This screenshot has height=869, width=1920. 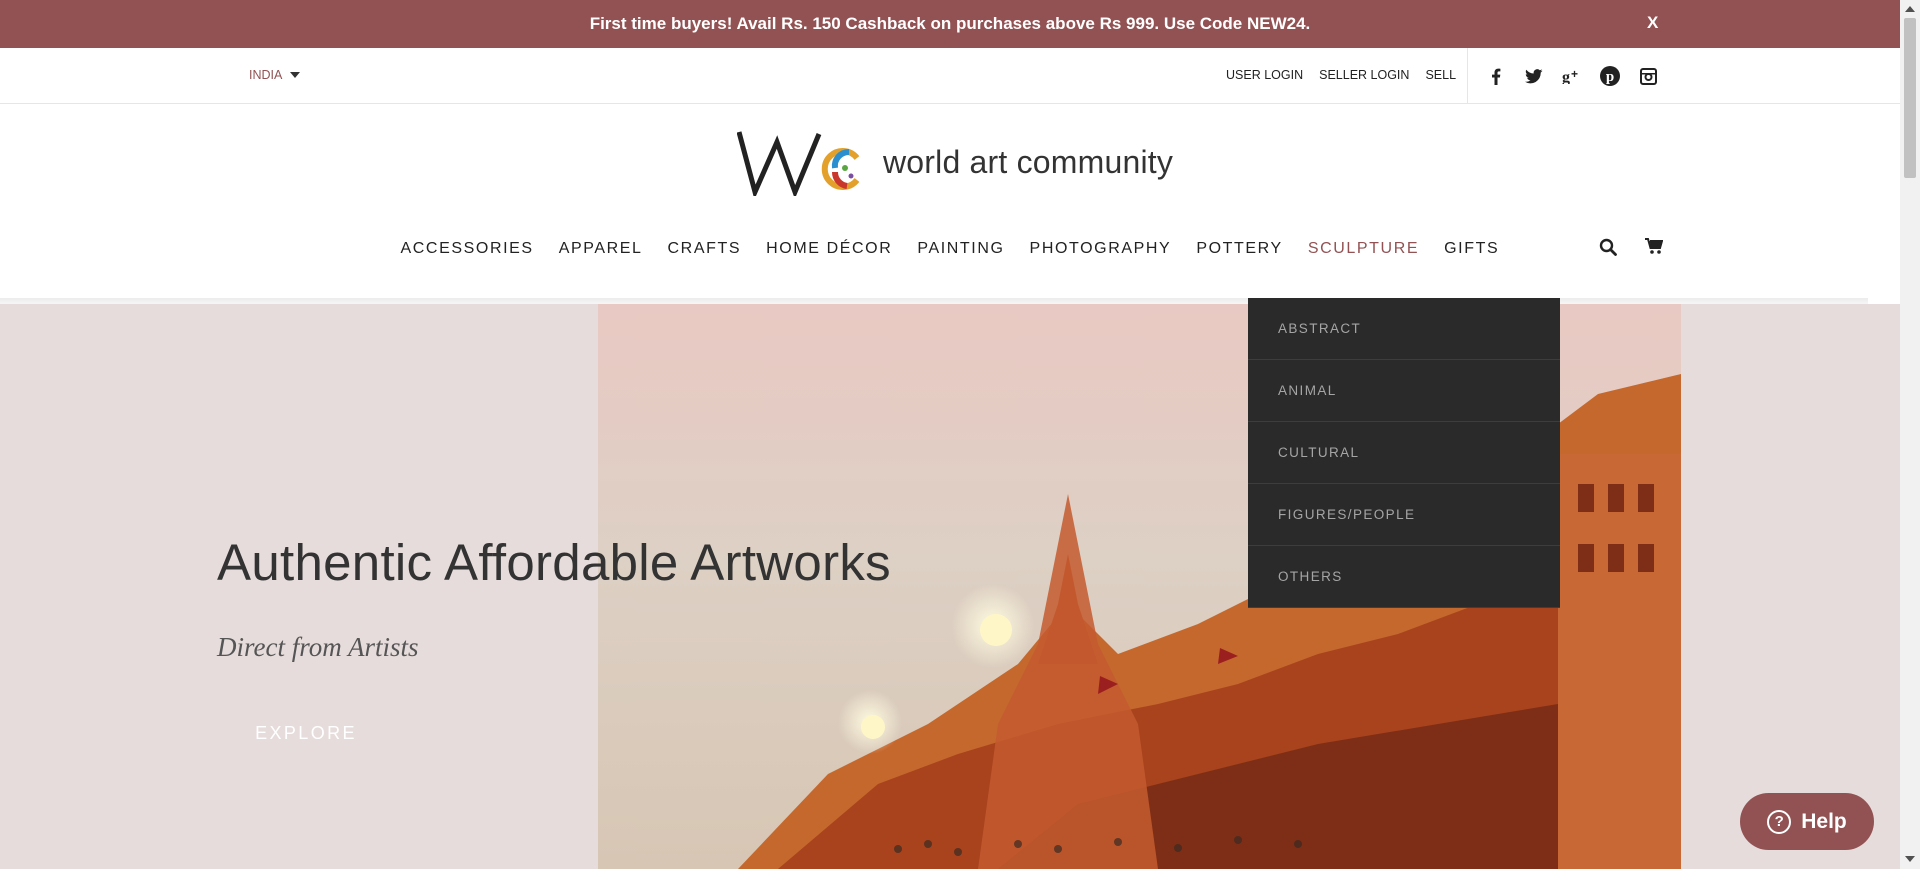 I want to click on social-links: g + p, so click(x=1572, y=76).